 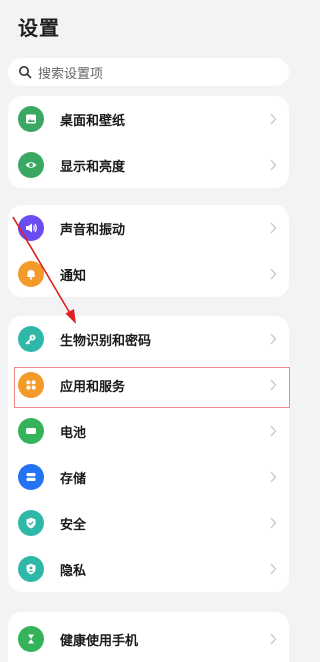 What do you see at coordinates (31, 477) in the screenshot?
I see `storage-icon` at bounding box center [31, 477].